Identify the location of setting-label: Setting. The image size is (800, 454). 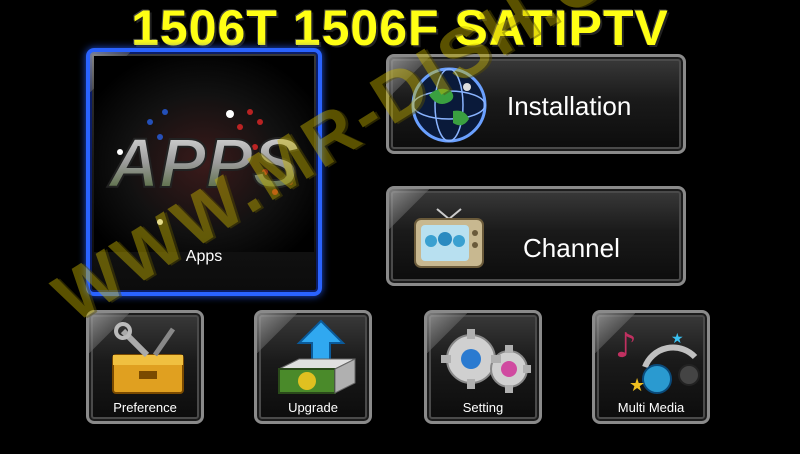
(483, 407).